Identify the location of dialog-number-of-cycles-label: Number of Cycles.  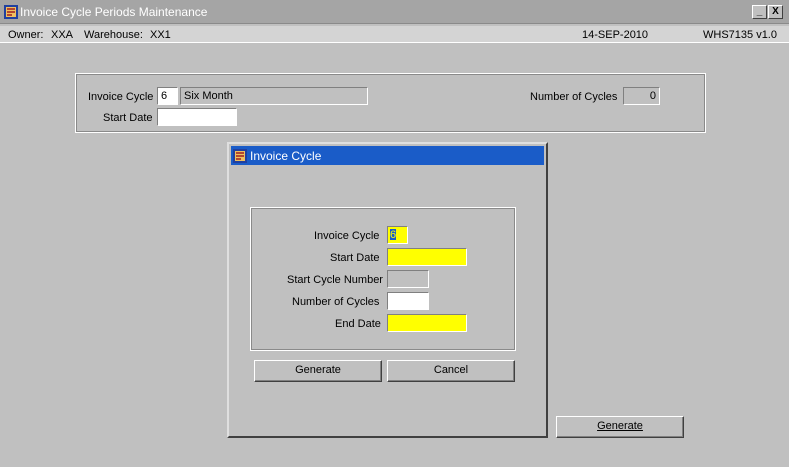
(336, 302).